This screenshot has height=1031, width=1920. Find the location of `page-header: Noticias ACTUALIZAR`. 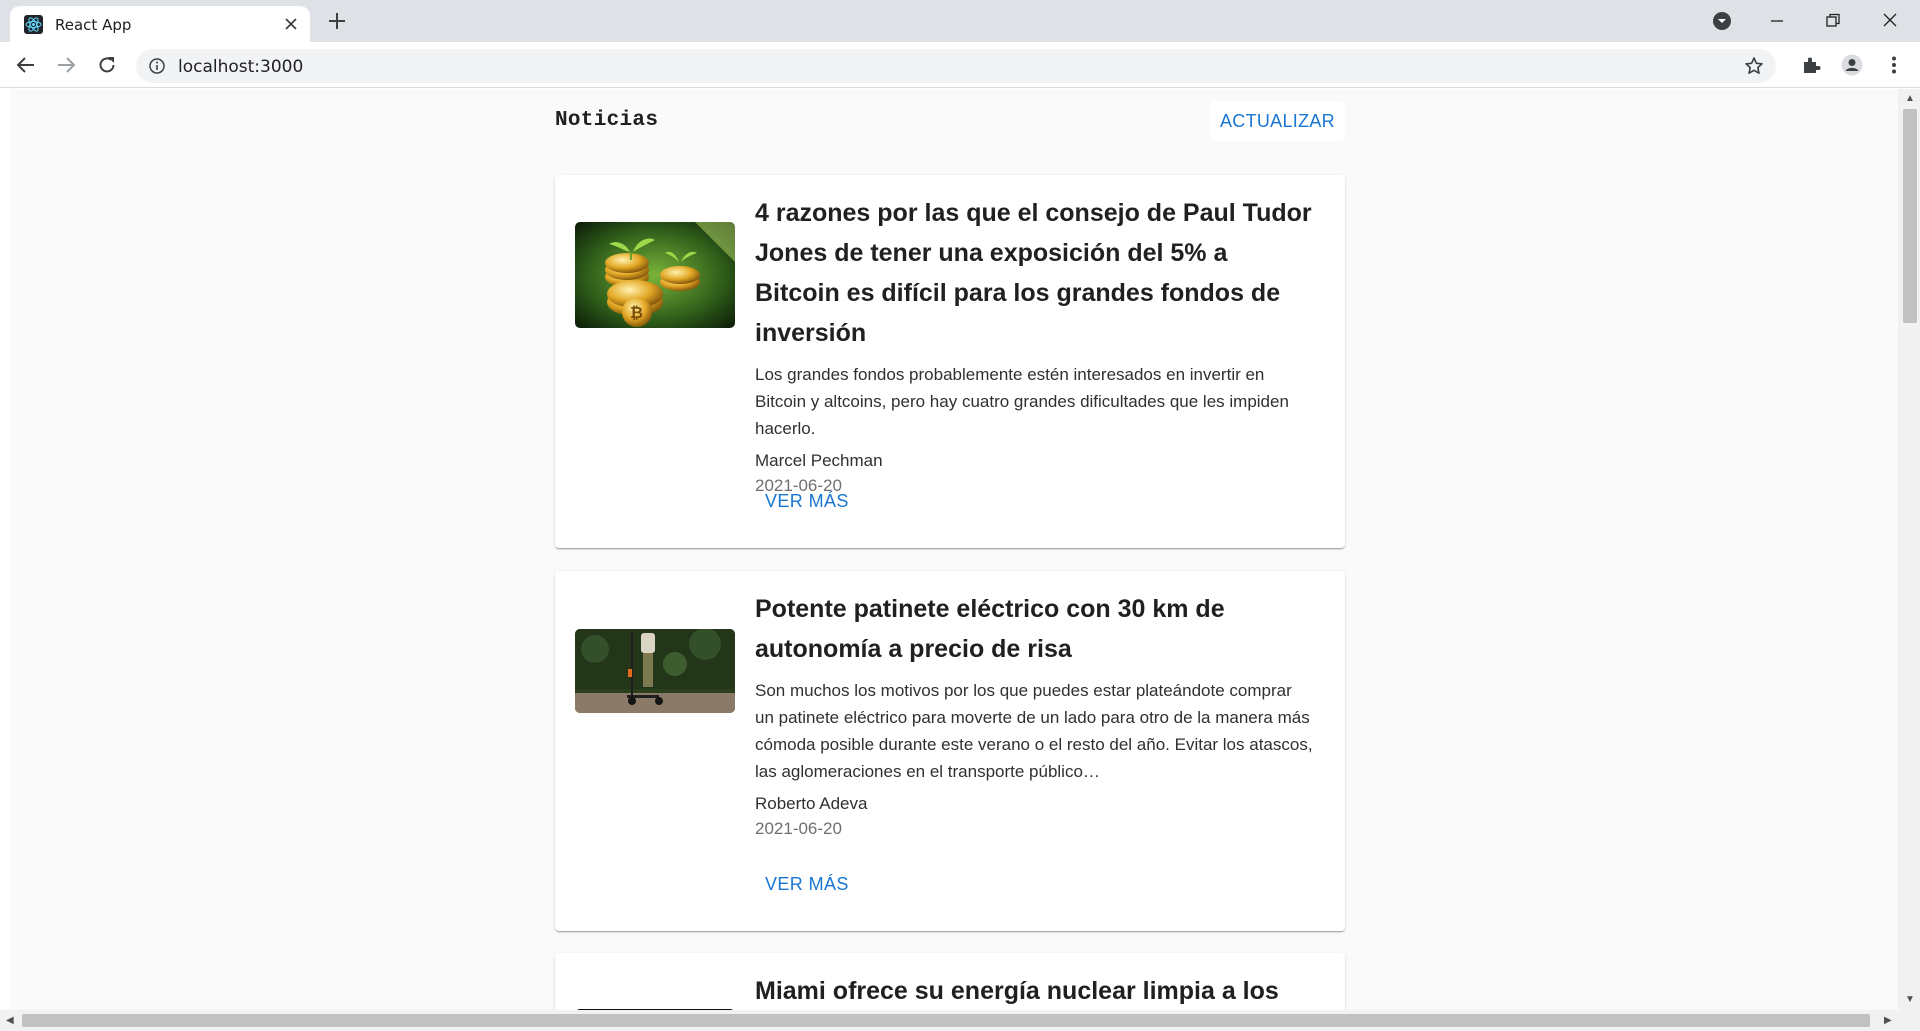

page-header: Noticias ACTUALIZAR is located at coordinates (950, 132).